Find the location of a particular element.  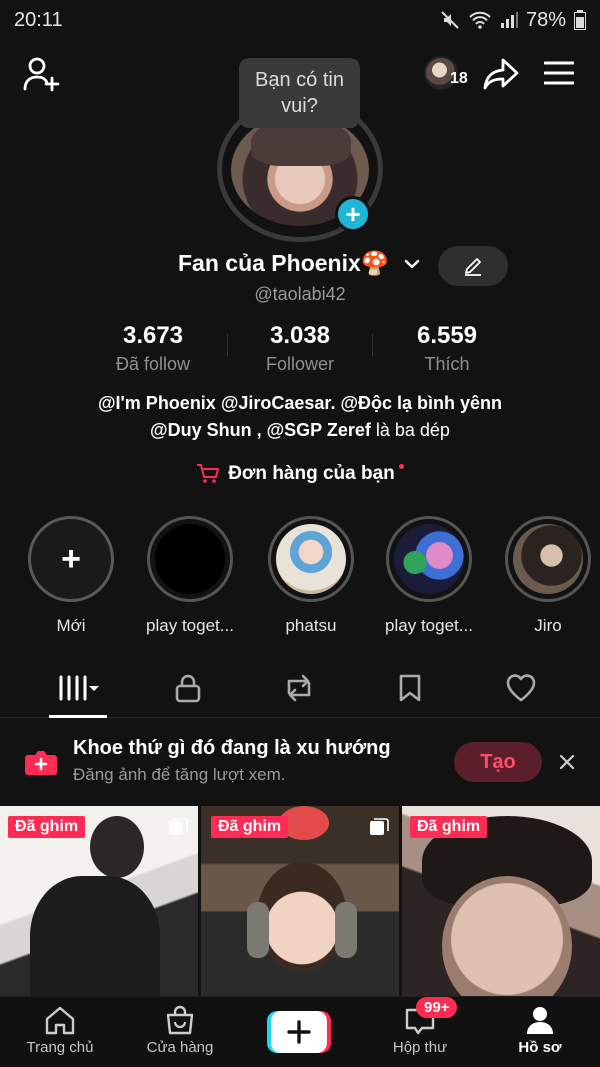

edit-profile-button is located at coordinates (473, 266).